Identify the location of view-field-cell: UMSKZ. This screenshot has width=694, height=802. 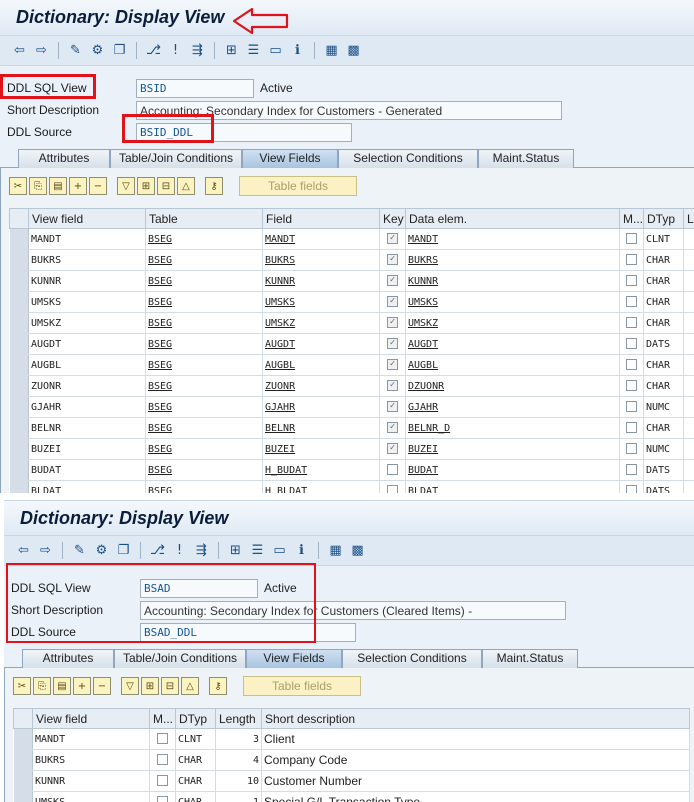
(87, 323).